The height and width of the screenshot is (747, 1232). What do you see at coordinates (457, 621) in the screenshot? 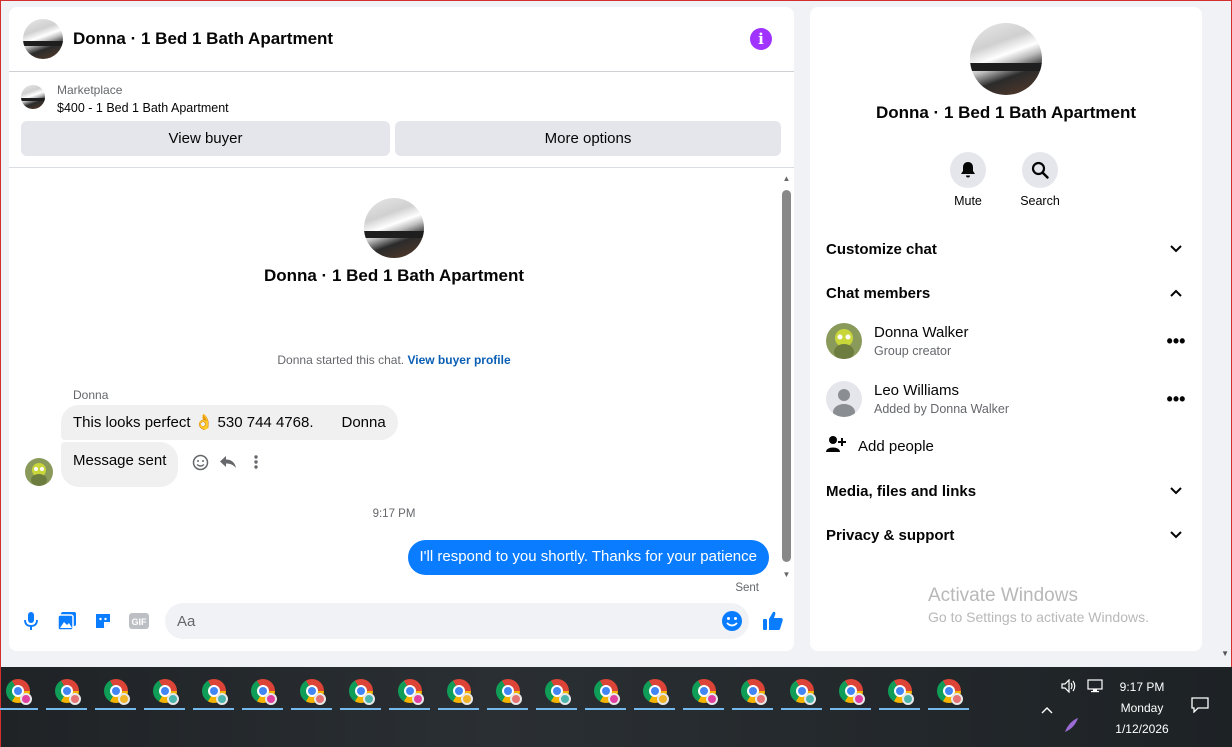
I see `message-input` at bounding box center [457, 621].